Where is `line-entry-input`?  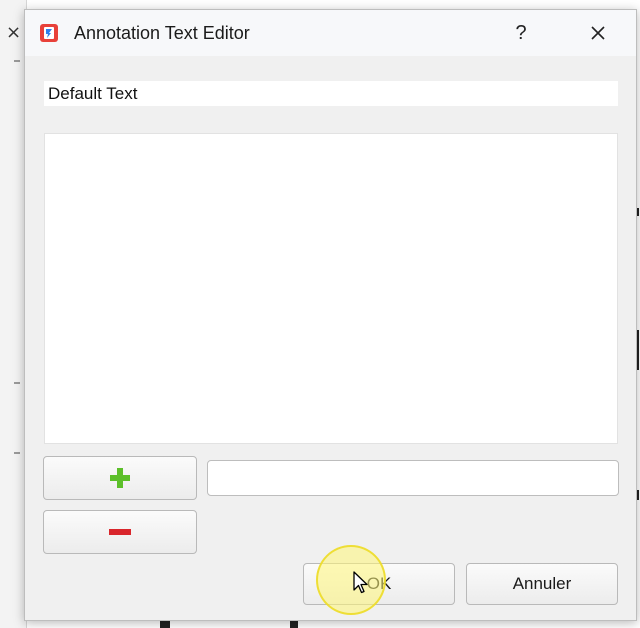
line-entry-input is located at coordinates (413, 478).